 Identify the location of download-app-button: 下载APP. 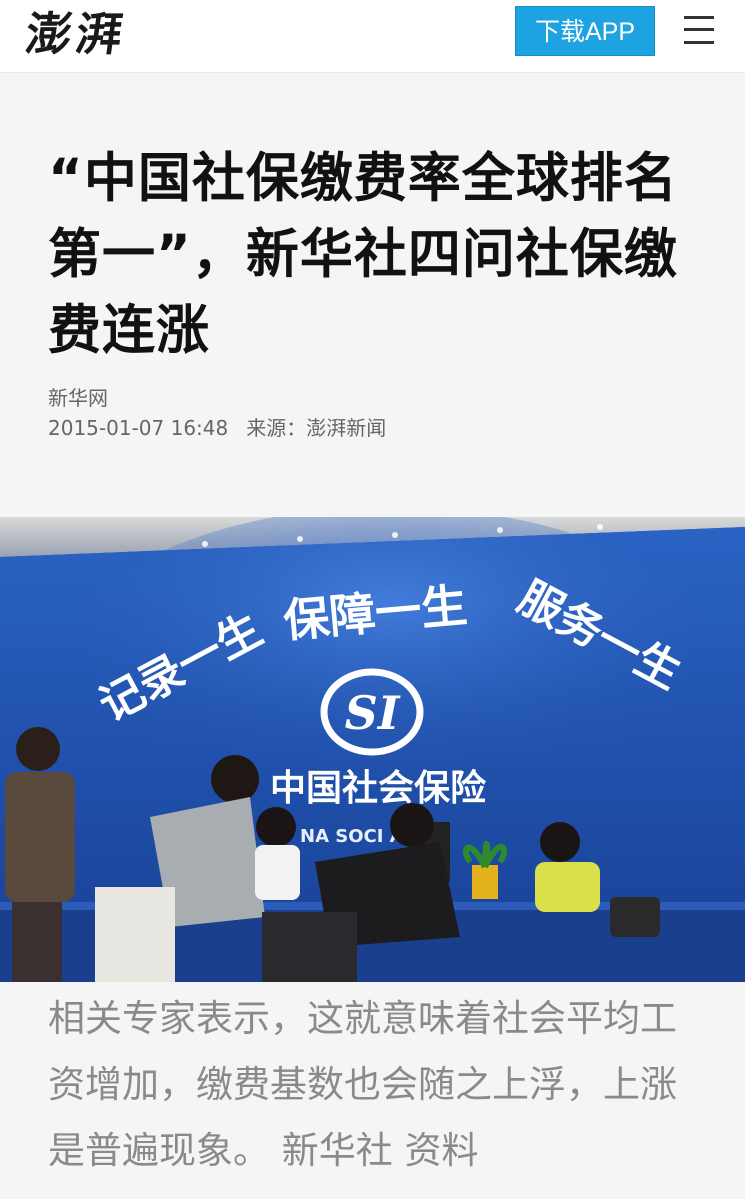
(585, 31).